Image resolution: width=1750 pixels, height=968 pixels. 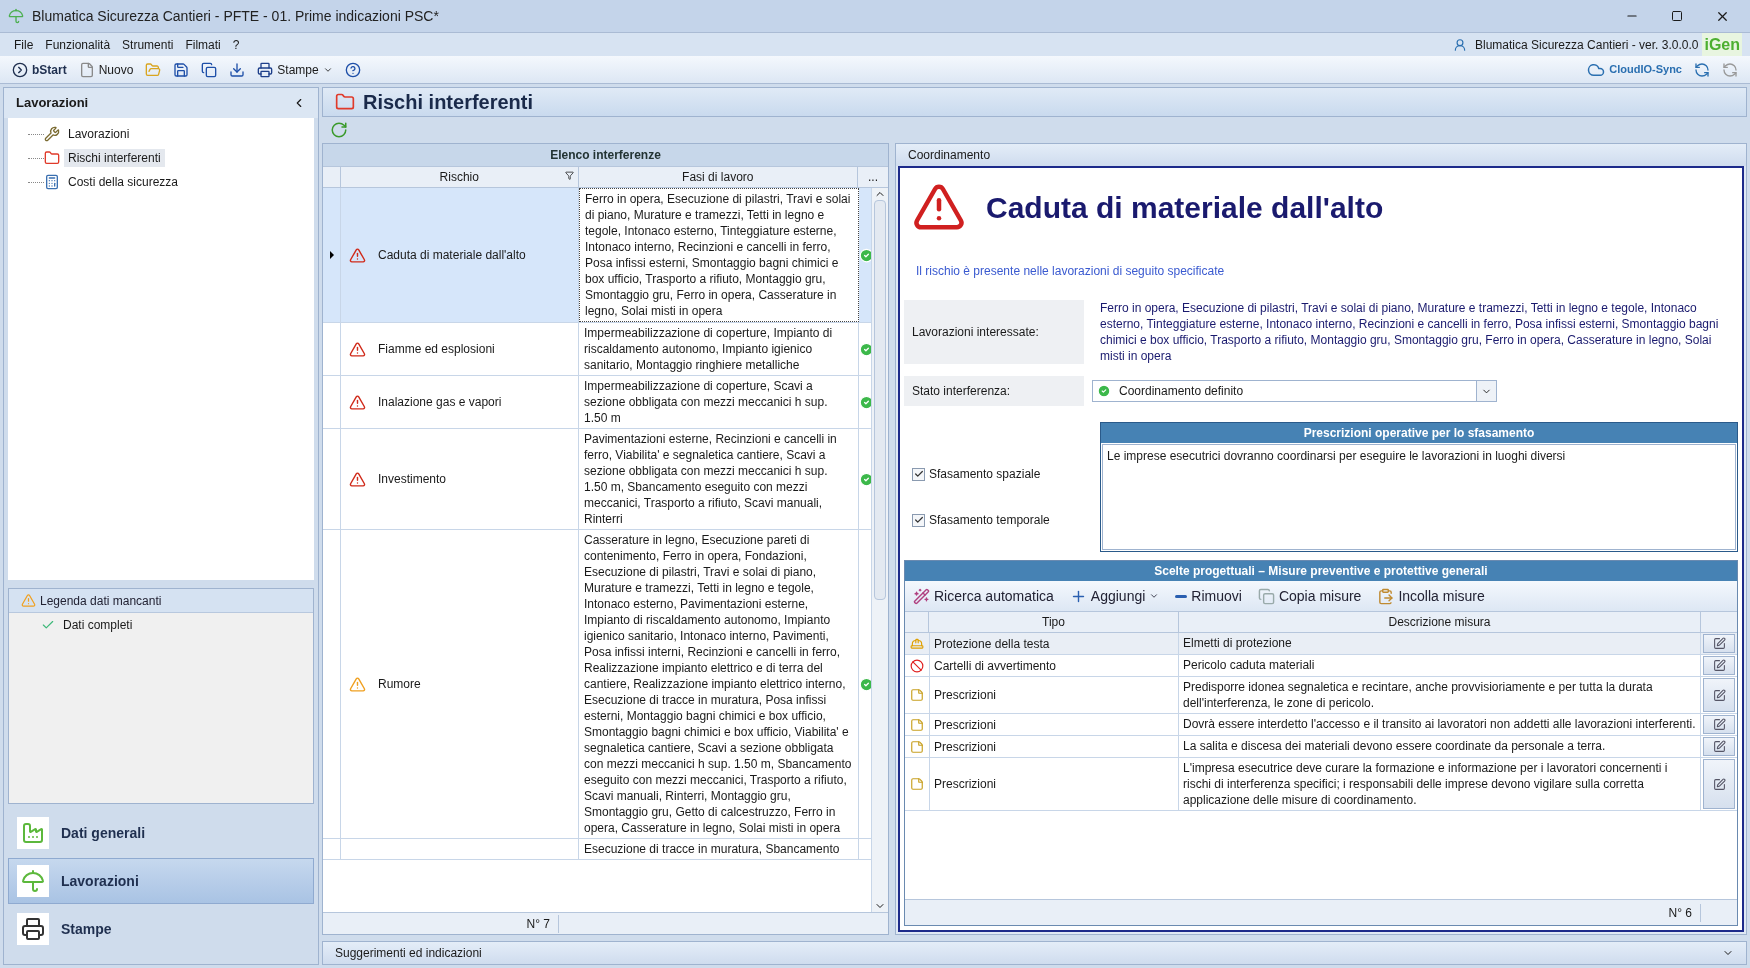 What do you see at coordinates (1386, 596) in the screenshot?
I see `clipboard-icon` at bounding box center [1386, 596].